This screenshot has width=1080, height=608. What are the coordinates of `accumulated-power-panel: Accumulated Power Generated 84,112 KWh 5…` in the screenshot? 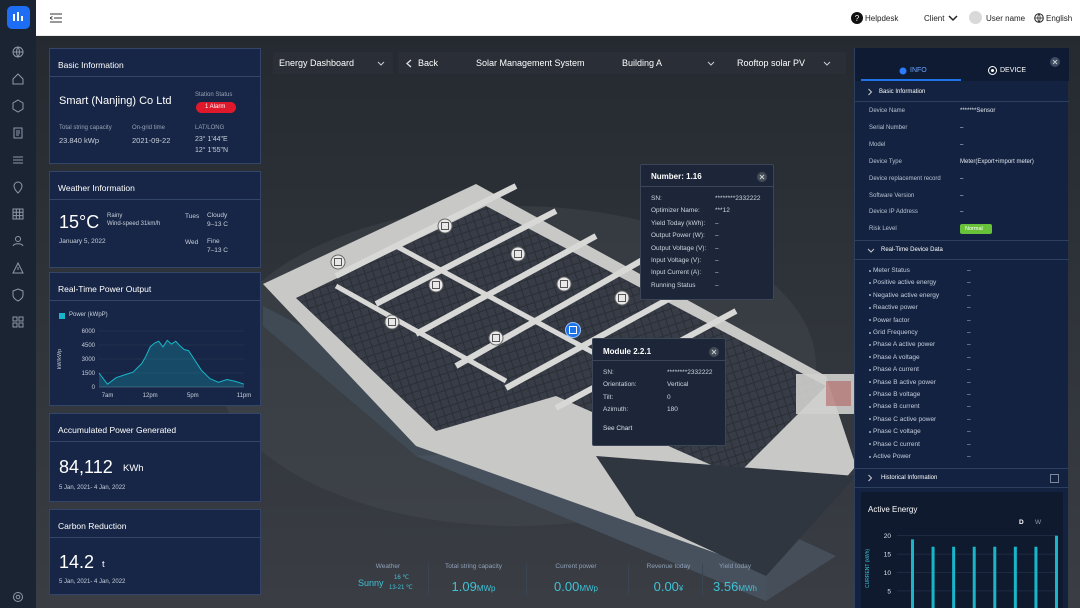 It's located at (155, 457).